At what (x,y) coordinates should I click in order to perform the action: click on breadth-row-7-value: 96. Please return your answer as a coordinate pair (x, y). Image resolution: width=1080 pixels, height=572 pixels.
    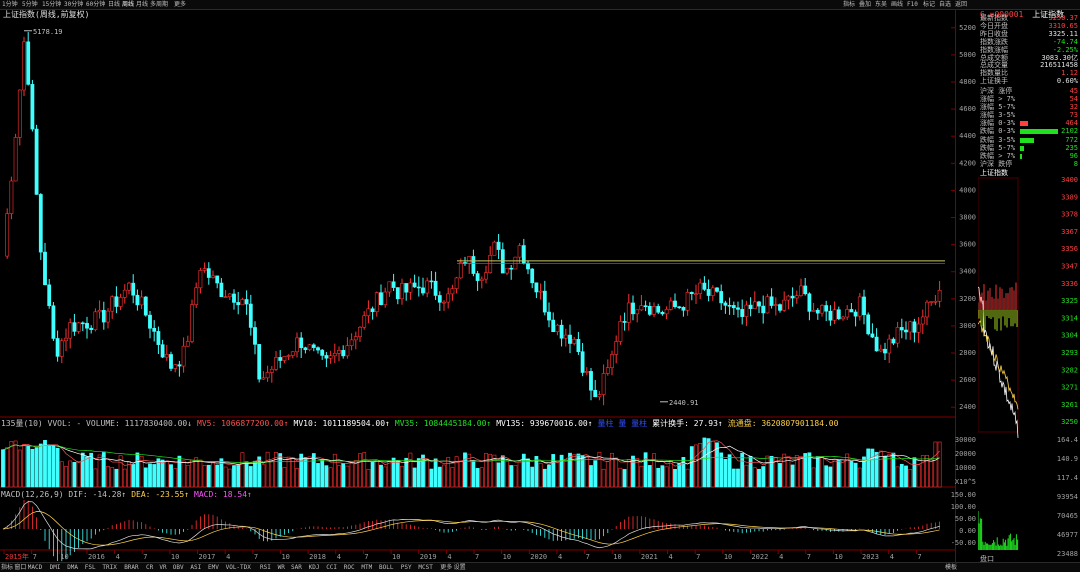
    Looking at the image, I should click on (1073, 155).